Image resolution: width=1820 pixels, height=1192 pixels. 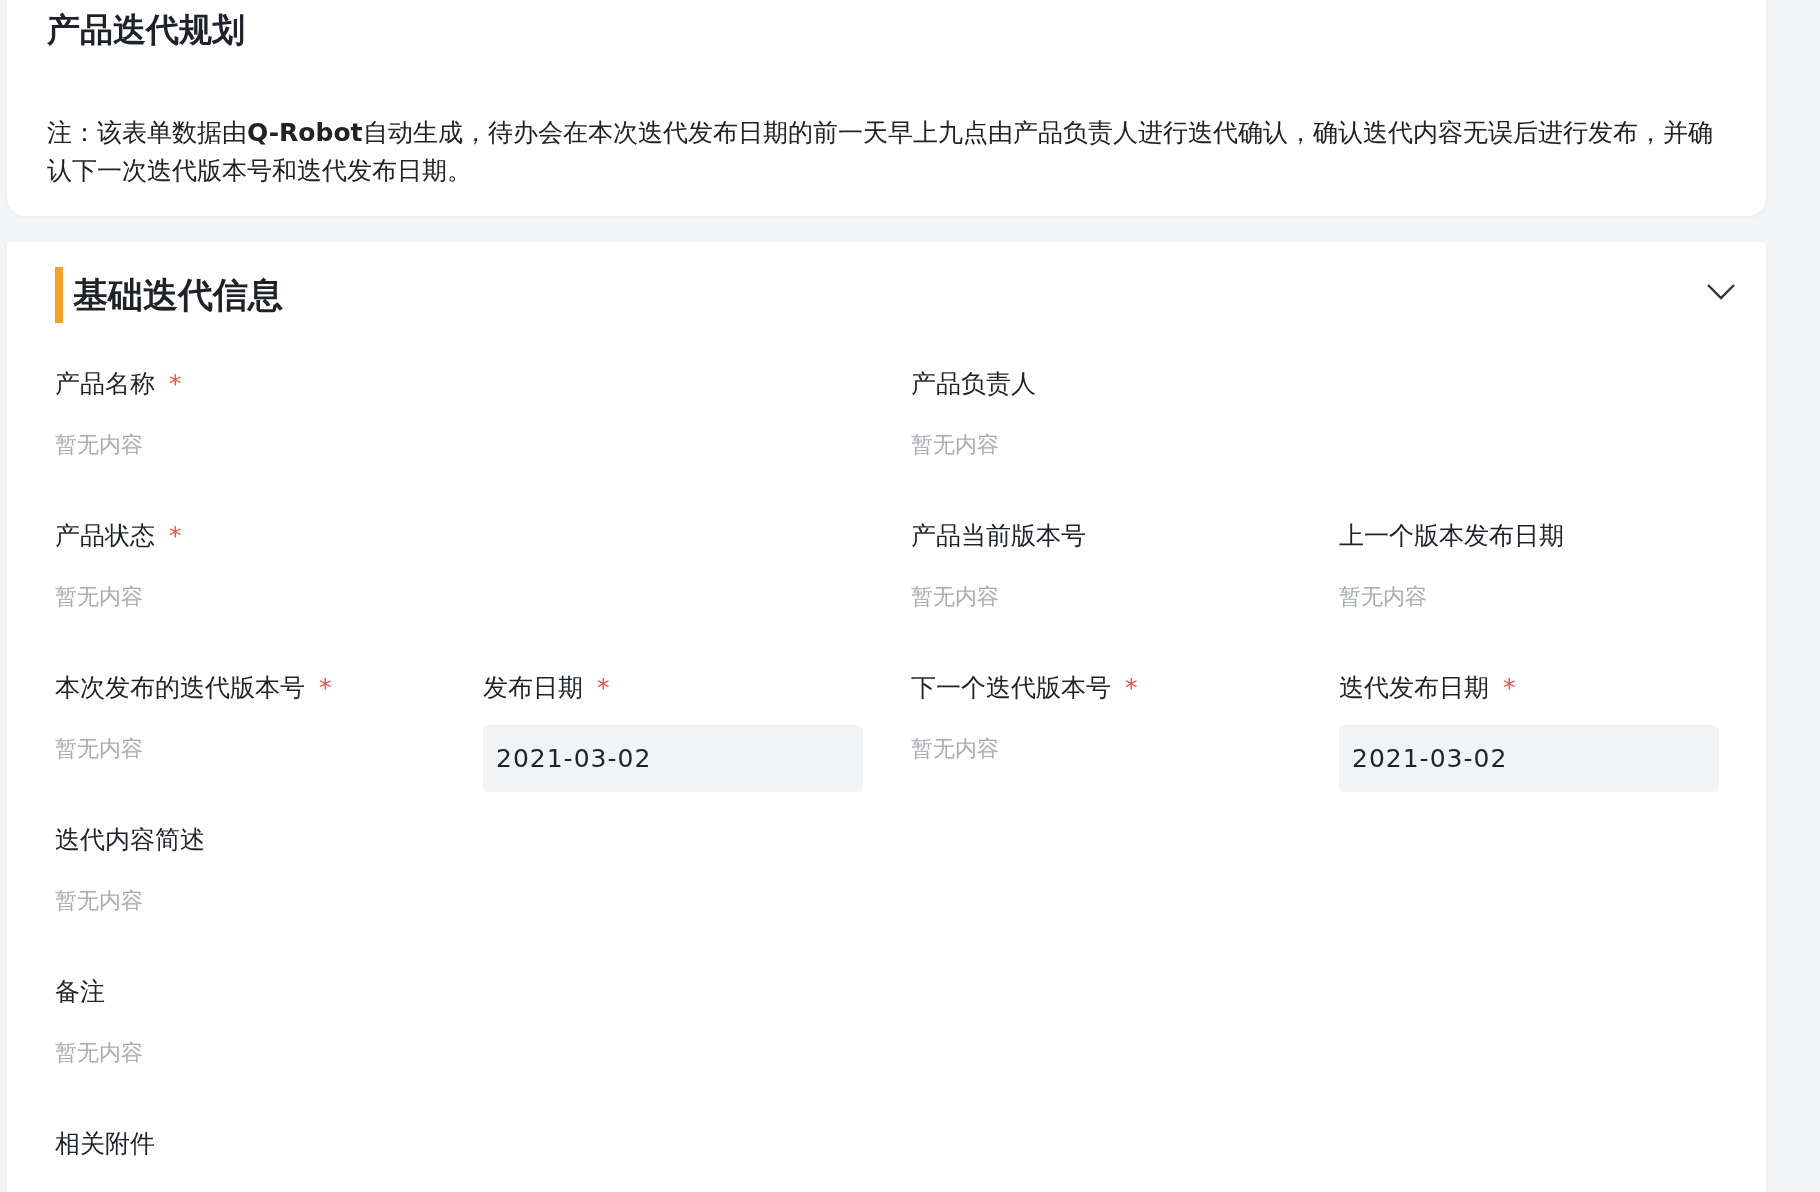 What do you see at coordinates (180, 687) in the screenshot?
I see `field-label: 本次发布的迭代版本号` at bounding box center [180, 687].